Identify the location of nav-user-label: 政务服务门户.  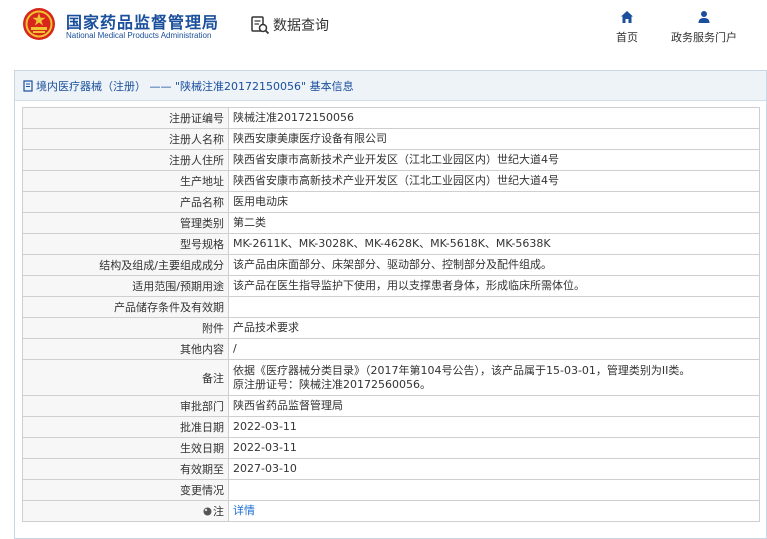
(704, 37).